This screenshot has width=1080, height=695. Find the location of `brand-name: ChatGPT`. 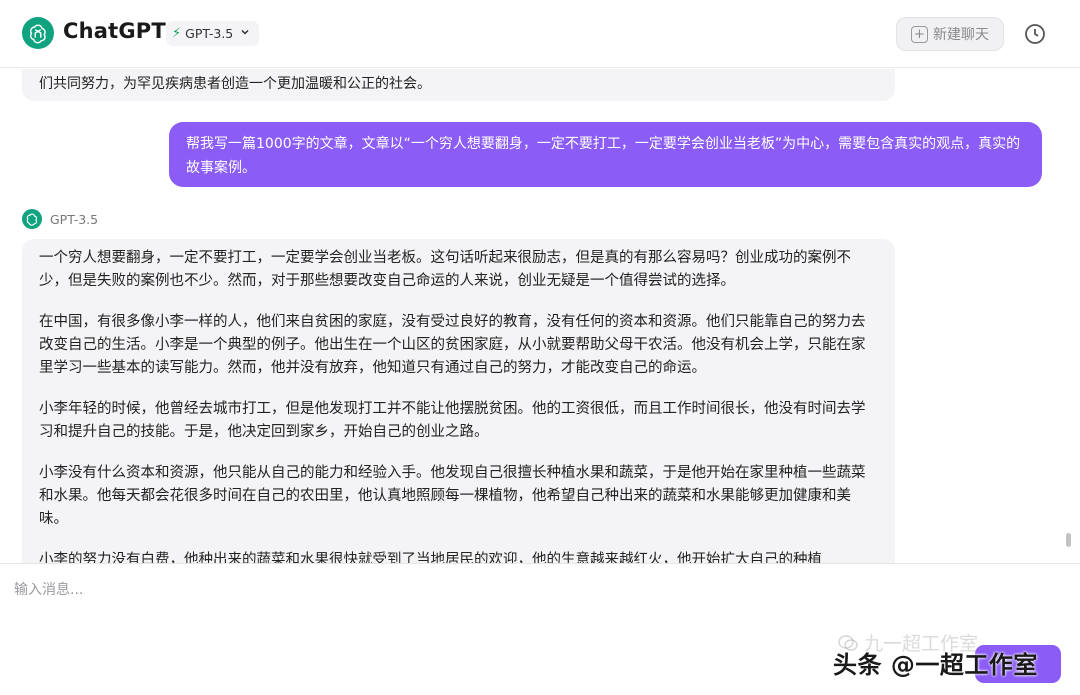

brand-name: ChatGPT is located at coordinates (114, 31).